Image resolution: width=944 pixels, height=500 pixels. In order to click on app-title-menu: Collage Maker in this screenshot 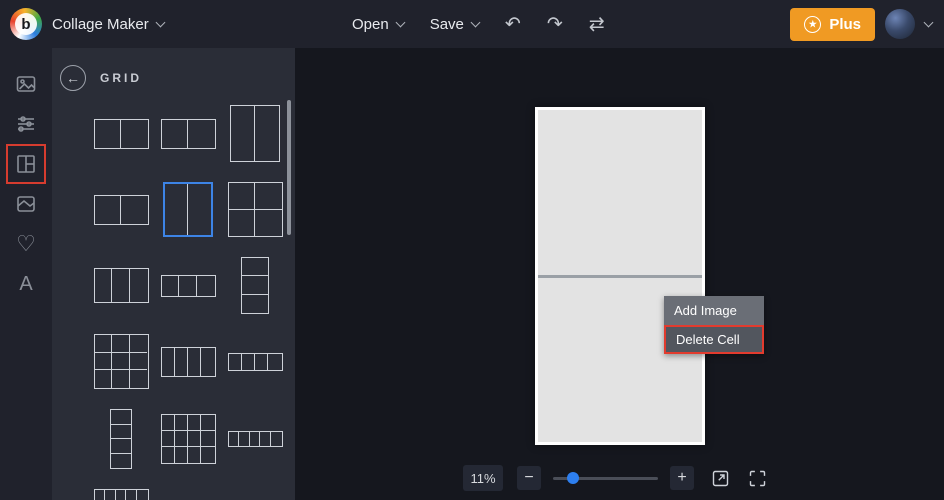, I will do `click(109, 24)`.